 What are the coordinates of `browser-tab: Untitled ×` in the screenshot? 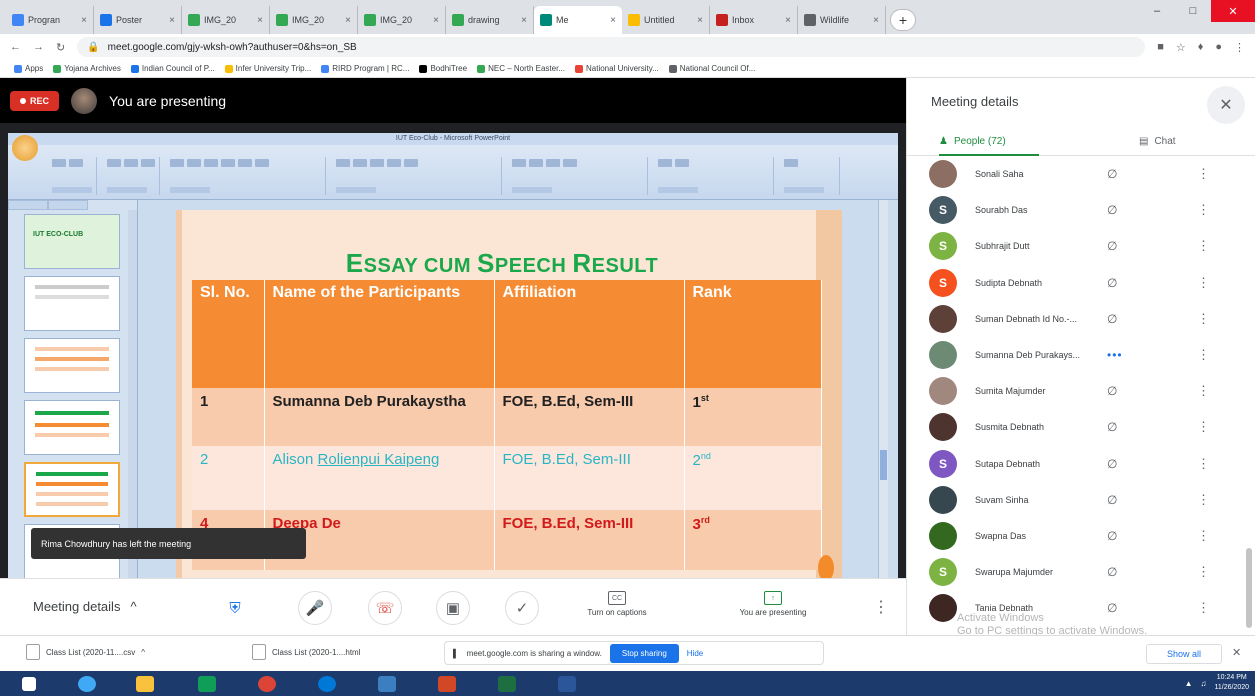 It's located at (666, 20).